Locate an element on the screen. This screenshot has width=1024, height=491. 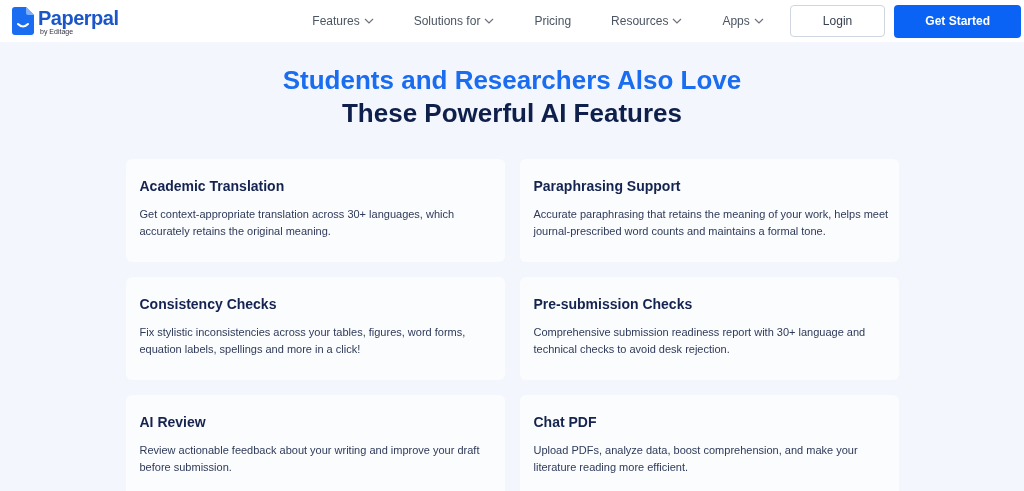
nav-link: Apps is located at coordinates (743, 21).